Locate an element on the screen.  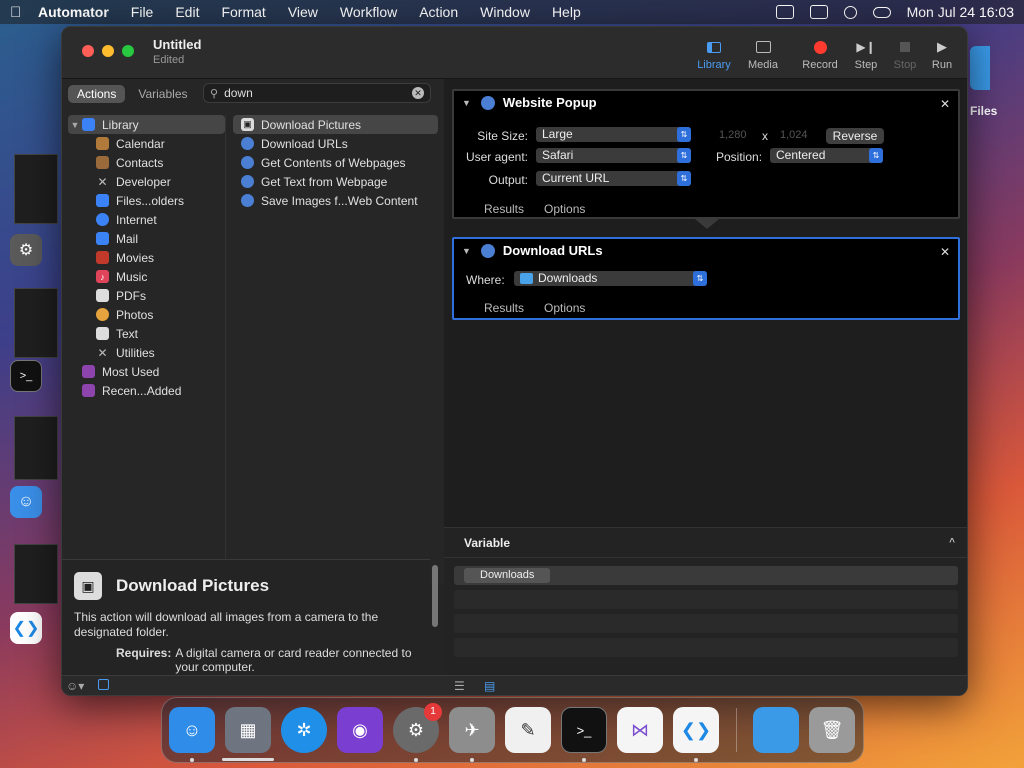
search-value: down is located at coordinates (238, 93).